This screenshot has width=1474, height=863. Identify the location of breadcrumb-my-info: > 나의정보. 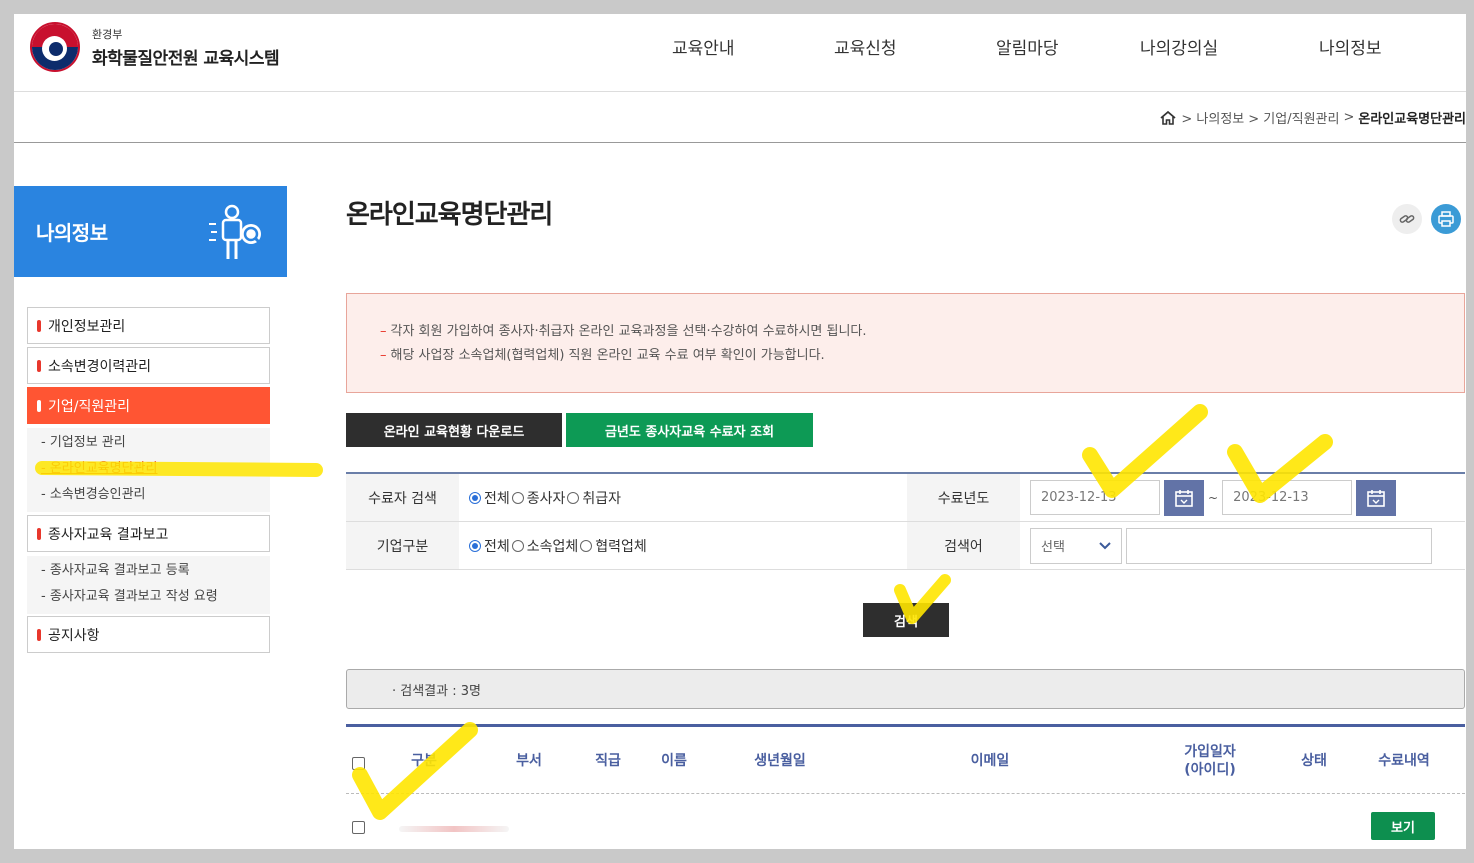
(1212, 117).